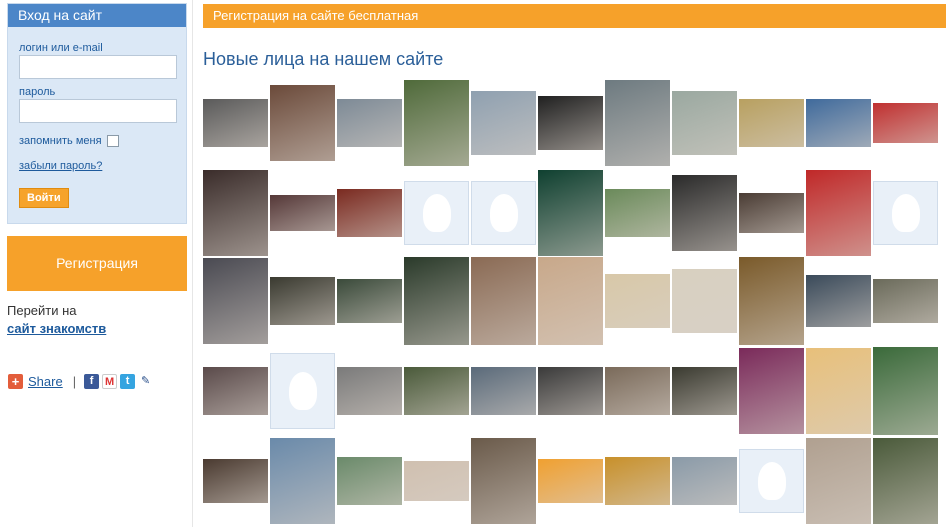 This screenshot has height=527, width=949. What do you see at coordinates (15, 381) in the screenshot?
I see `share-plus-icon: +` at bounding box center [15, 381].